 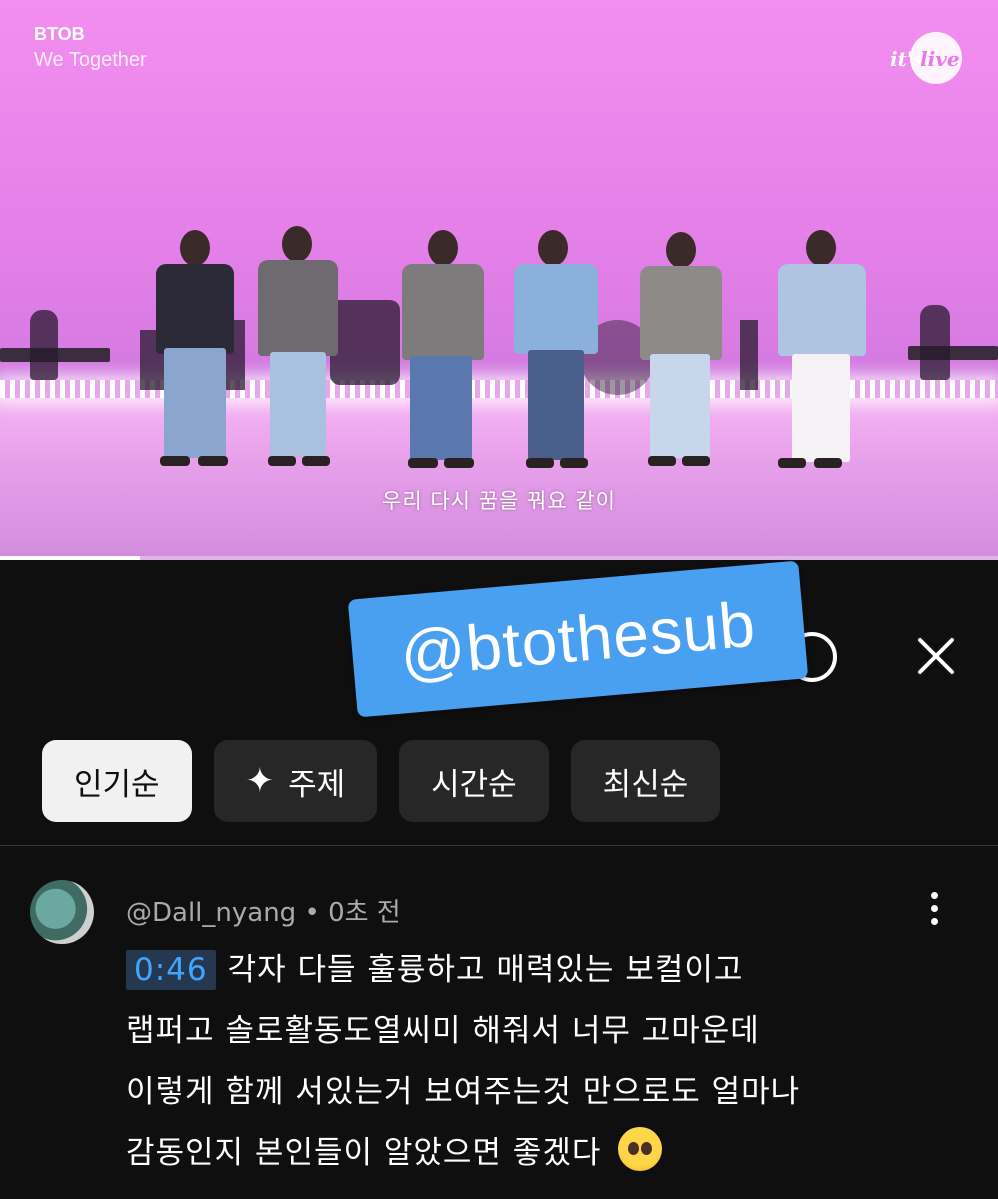 What do you see at coordinates (485, 970) in the screenshot?
I see `comment-text: 각자 다들 훌륭하고 매력있는 보컬이고` at bounding box center [485, 970].